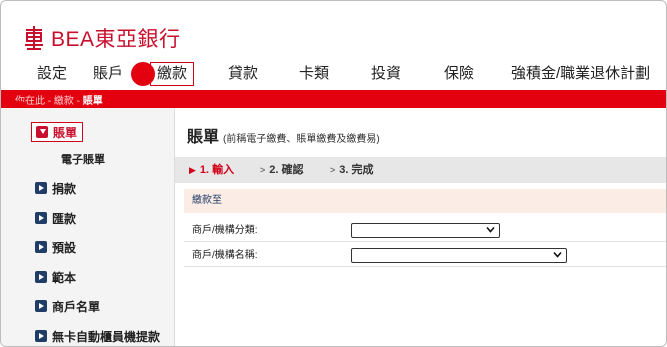  I want to click on expand-icon, so click(42, 132).